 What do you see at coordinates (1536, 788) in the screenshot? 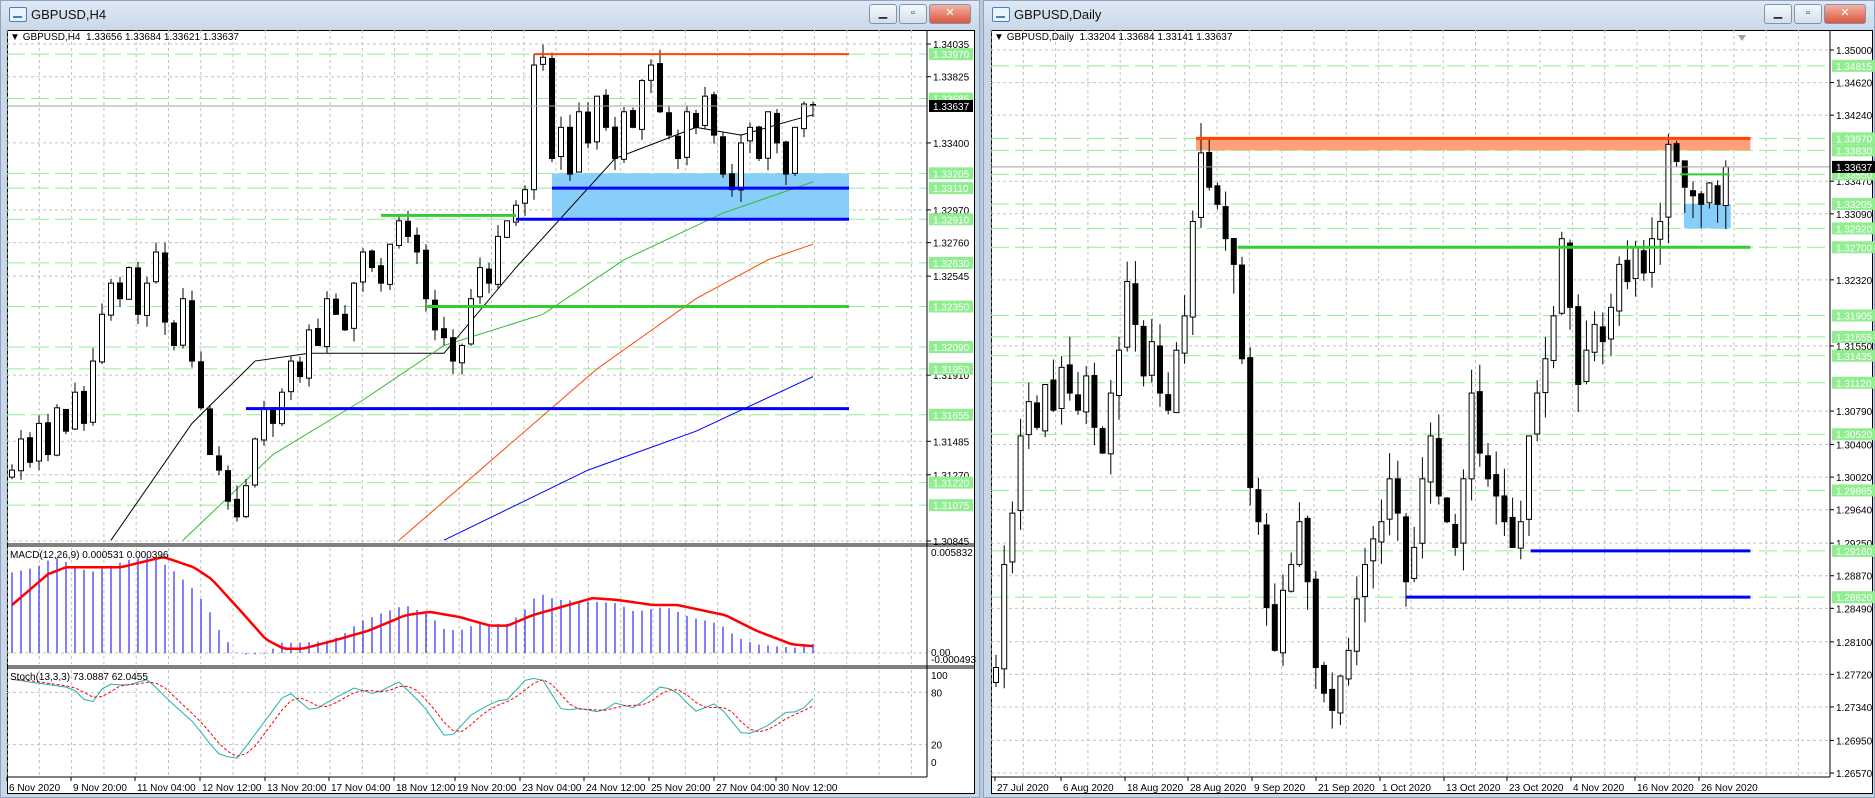
I see `time-axis-label: 23 Oct 2020` at bounding box center [1536, 788].